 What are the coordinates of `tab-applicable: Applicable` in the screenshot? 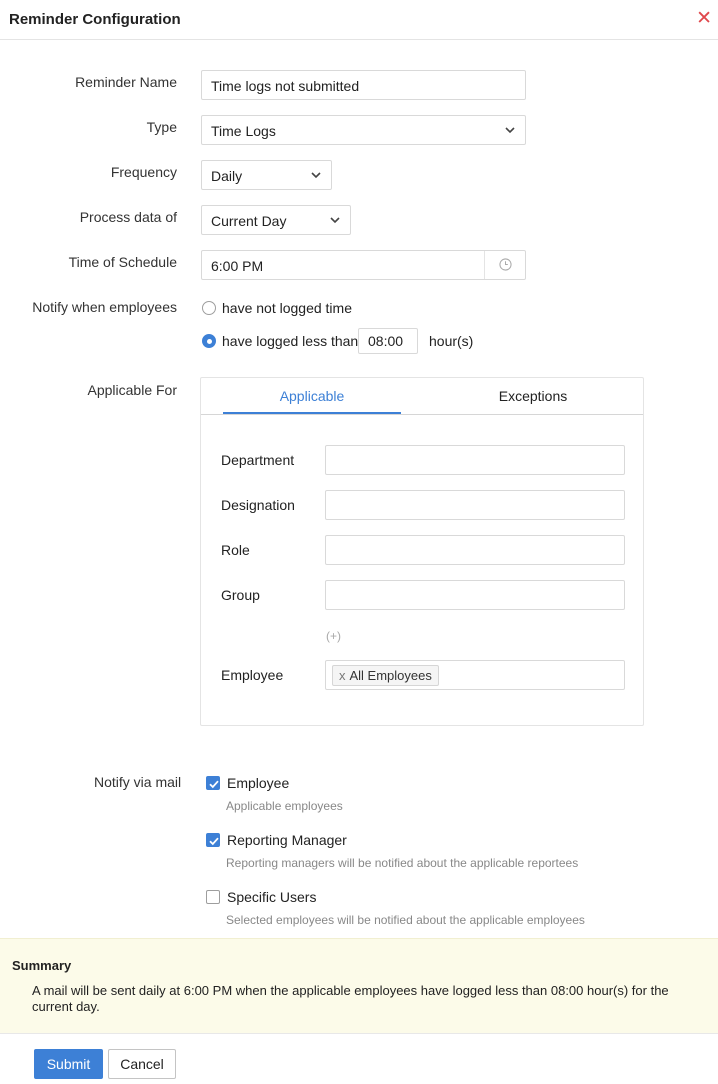 It's located at (312, 396).